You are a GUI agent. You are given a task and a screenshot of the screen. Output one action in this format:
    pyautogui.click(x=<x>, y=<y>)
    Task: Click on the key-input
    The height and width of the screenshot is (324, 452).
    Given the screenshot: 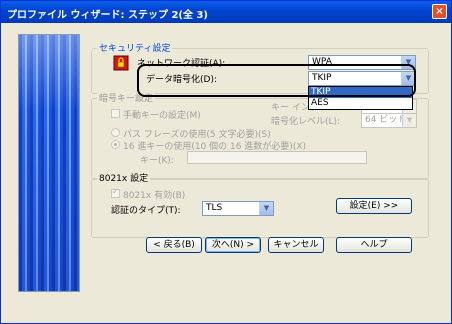 What is the action you would take?
    pyautogui.click(x=277, y=157)
    